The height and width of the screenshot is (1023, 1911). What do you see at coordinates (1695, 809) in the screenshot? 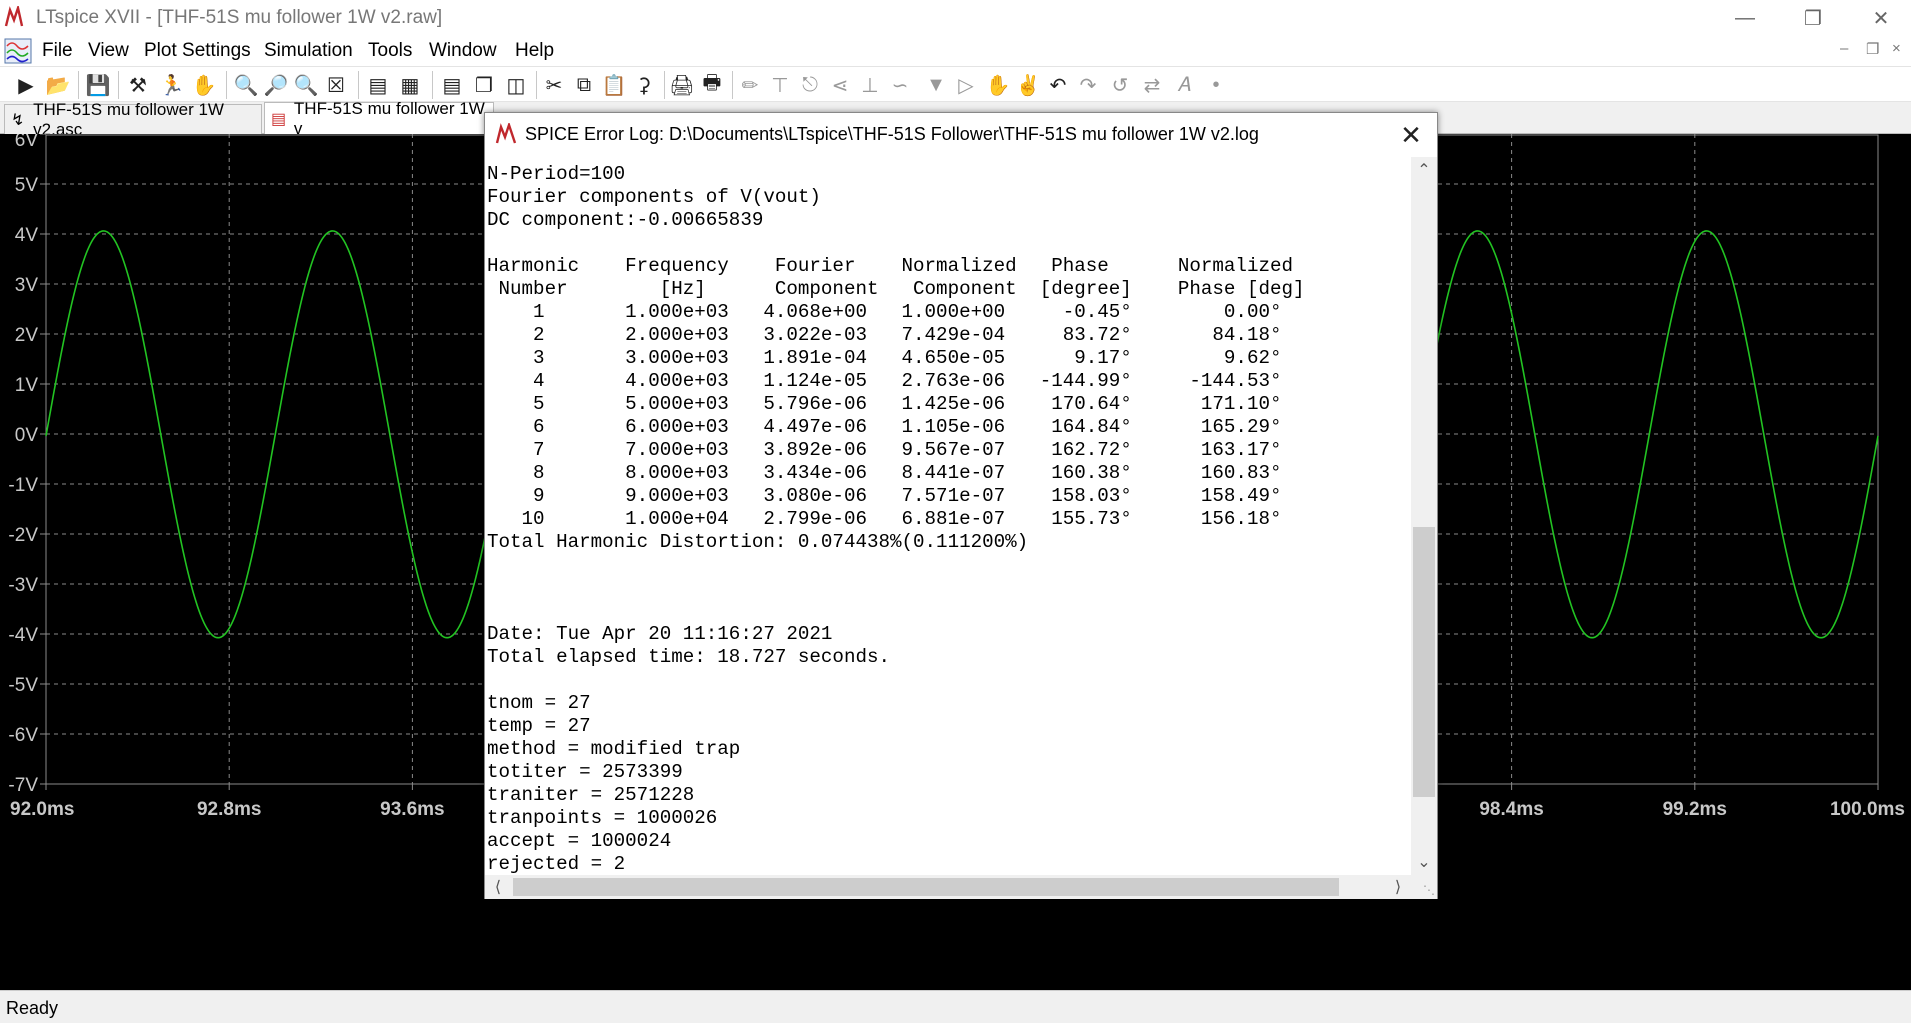
I see `x-tick-label: 99.2ms` at bounding box center [1695, 809].